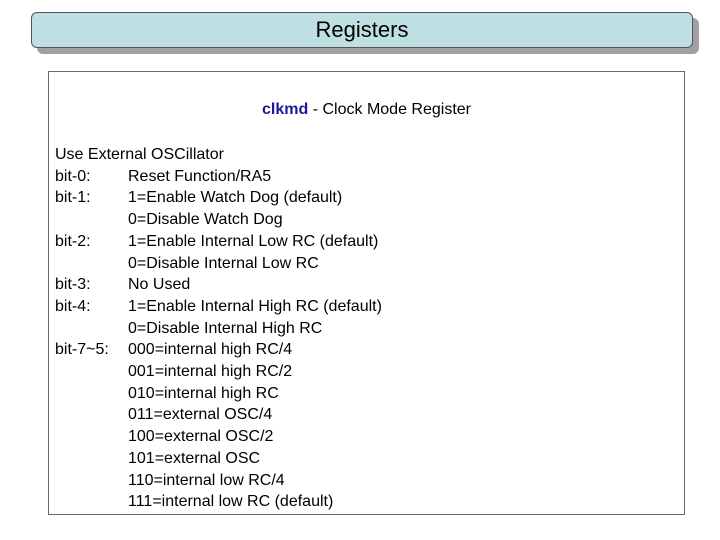  Describe the element at coordinates (218, 285) in the screenshot. I see `bit-row: bit-3: No Used` at that location.